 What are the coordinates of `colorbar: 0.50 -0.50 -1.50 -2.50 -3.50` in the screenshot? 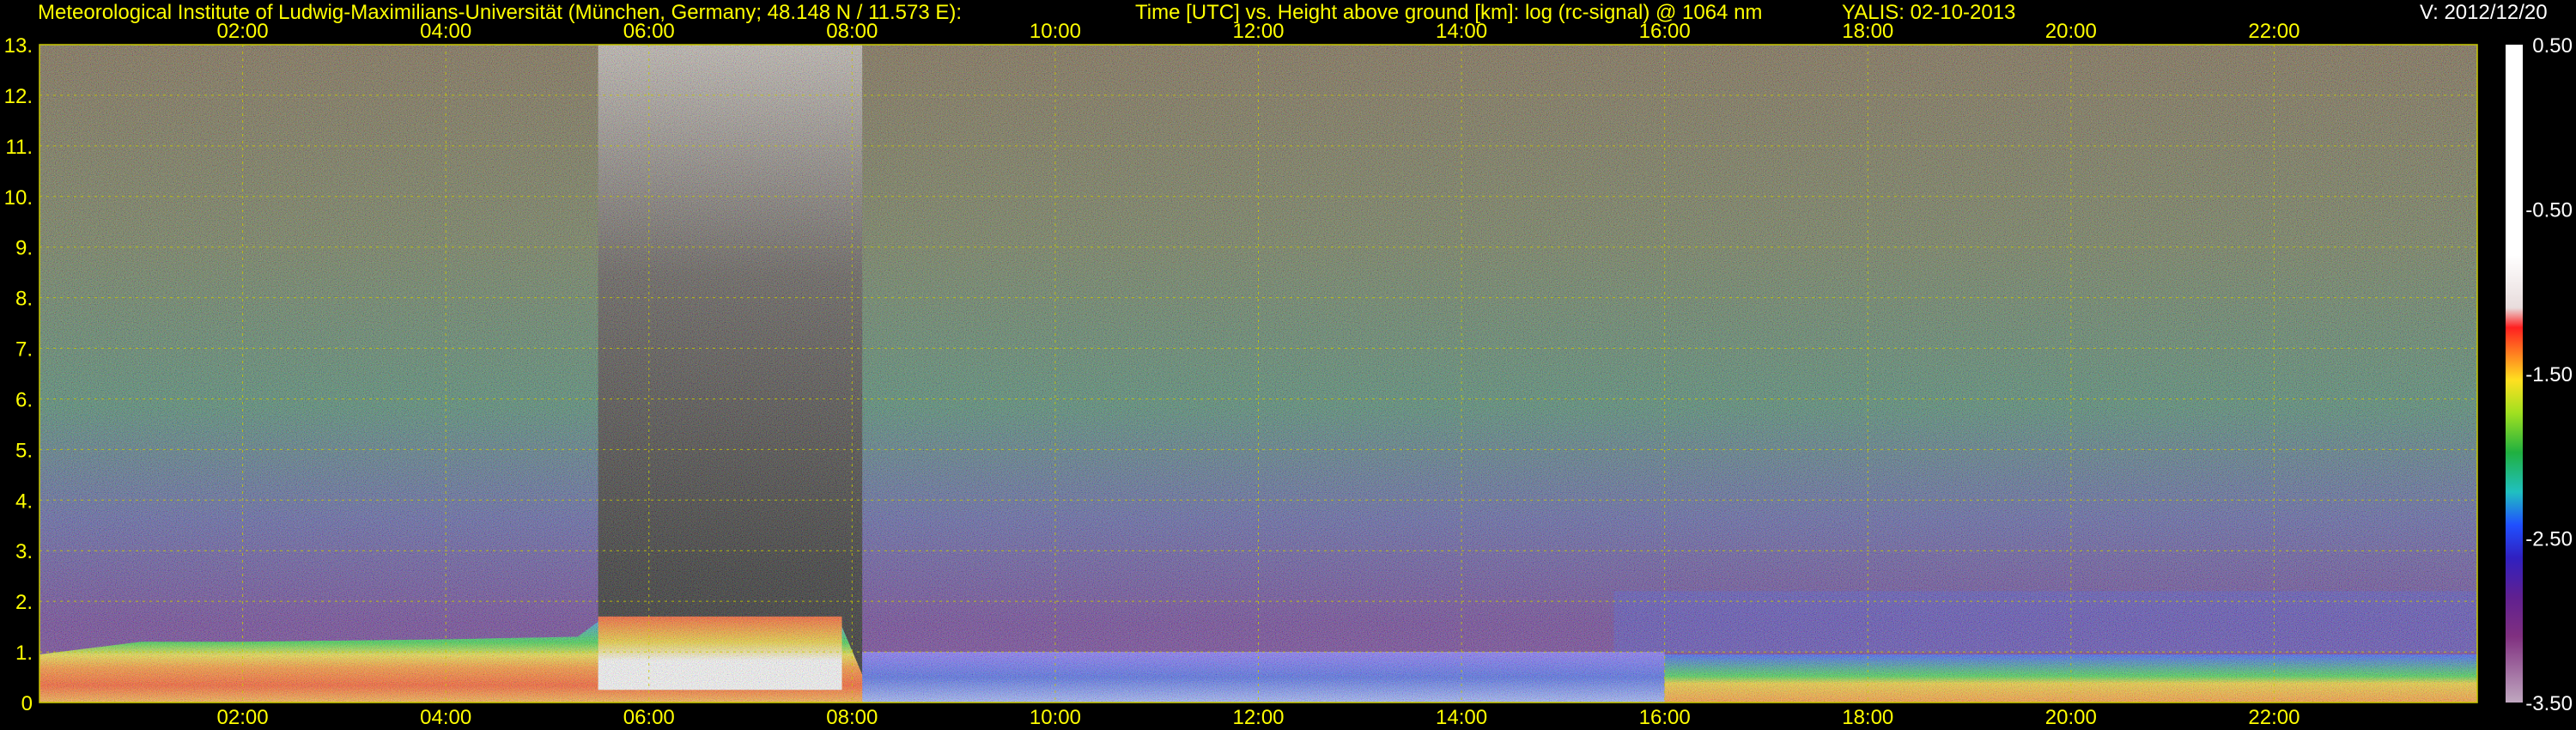 It's located at (2539, 374).